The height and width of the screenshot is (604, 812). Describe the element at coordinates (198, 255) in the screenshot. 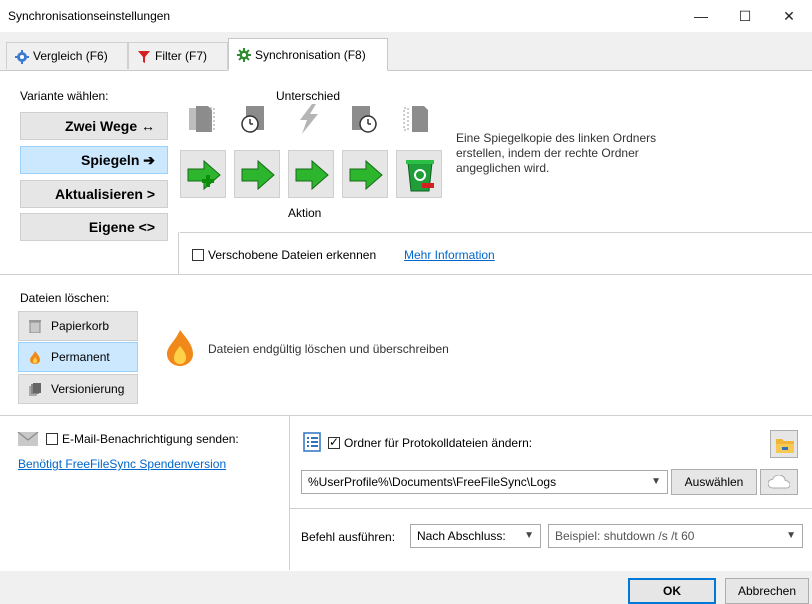

I see `detect-moved-checkbox` at that location.